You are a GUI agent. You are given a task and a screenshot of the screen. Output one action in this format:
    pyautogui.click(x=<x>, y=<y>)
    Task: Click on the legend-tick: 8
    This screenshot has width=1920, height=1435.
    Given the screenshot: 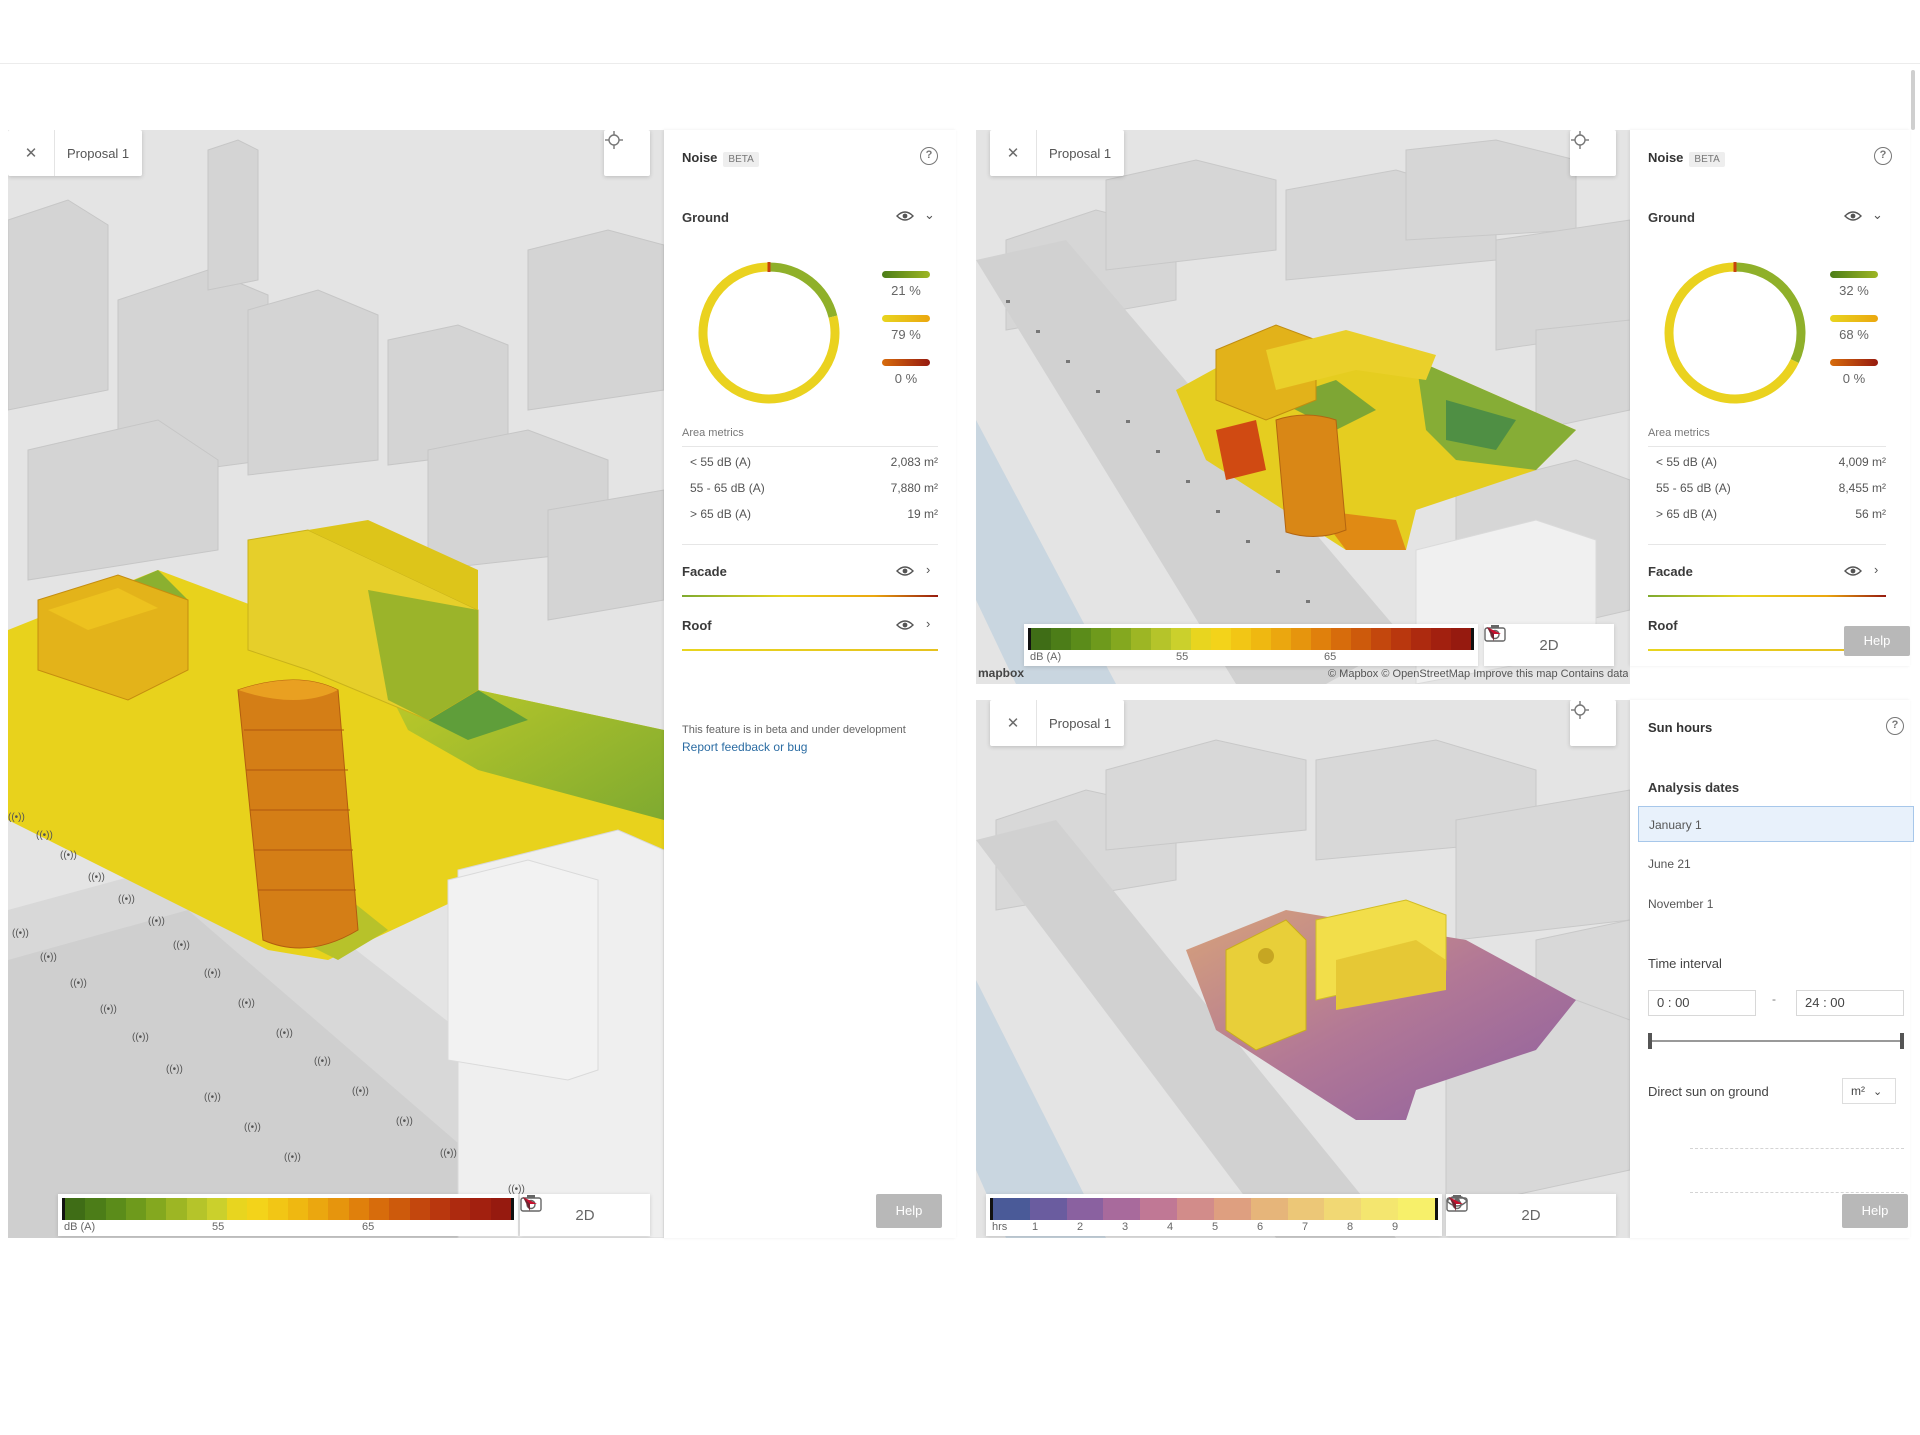 What is the action you would take?
    pyautogui.click(x=1350, y=1227)
    